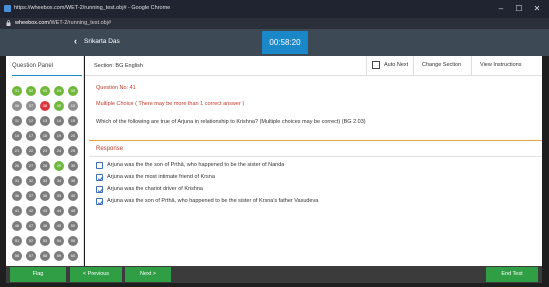 Image resolution: width=549 pixels, height=287 pixels. Describe the element at coordinates (73, 226) in the screenshot. I see `question-button-50: 50` at that location.